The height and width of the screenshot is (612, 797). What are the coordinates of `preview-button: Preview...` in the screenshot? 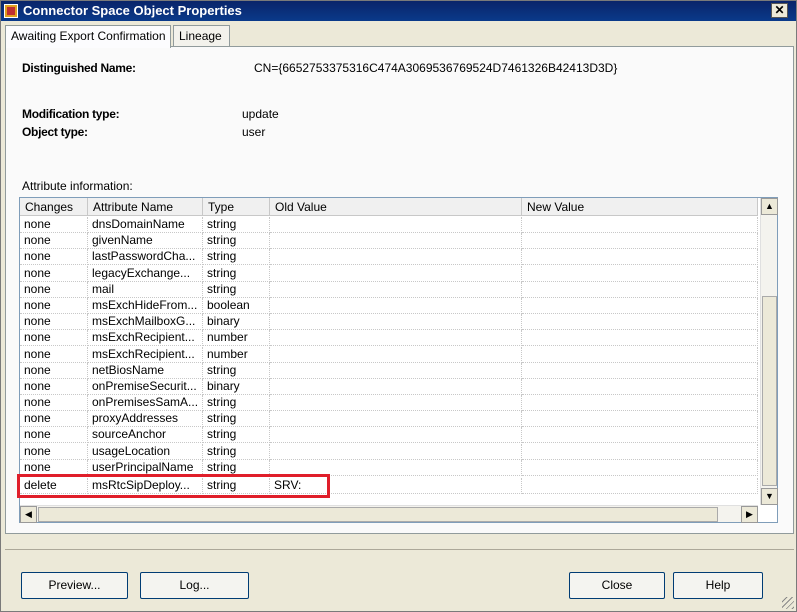 It's located at (74, 585).